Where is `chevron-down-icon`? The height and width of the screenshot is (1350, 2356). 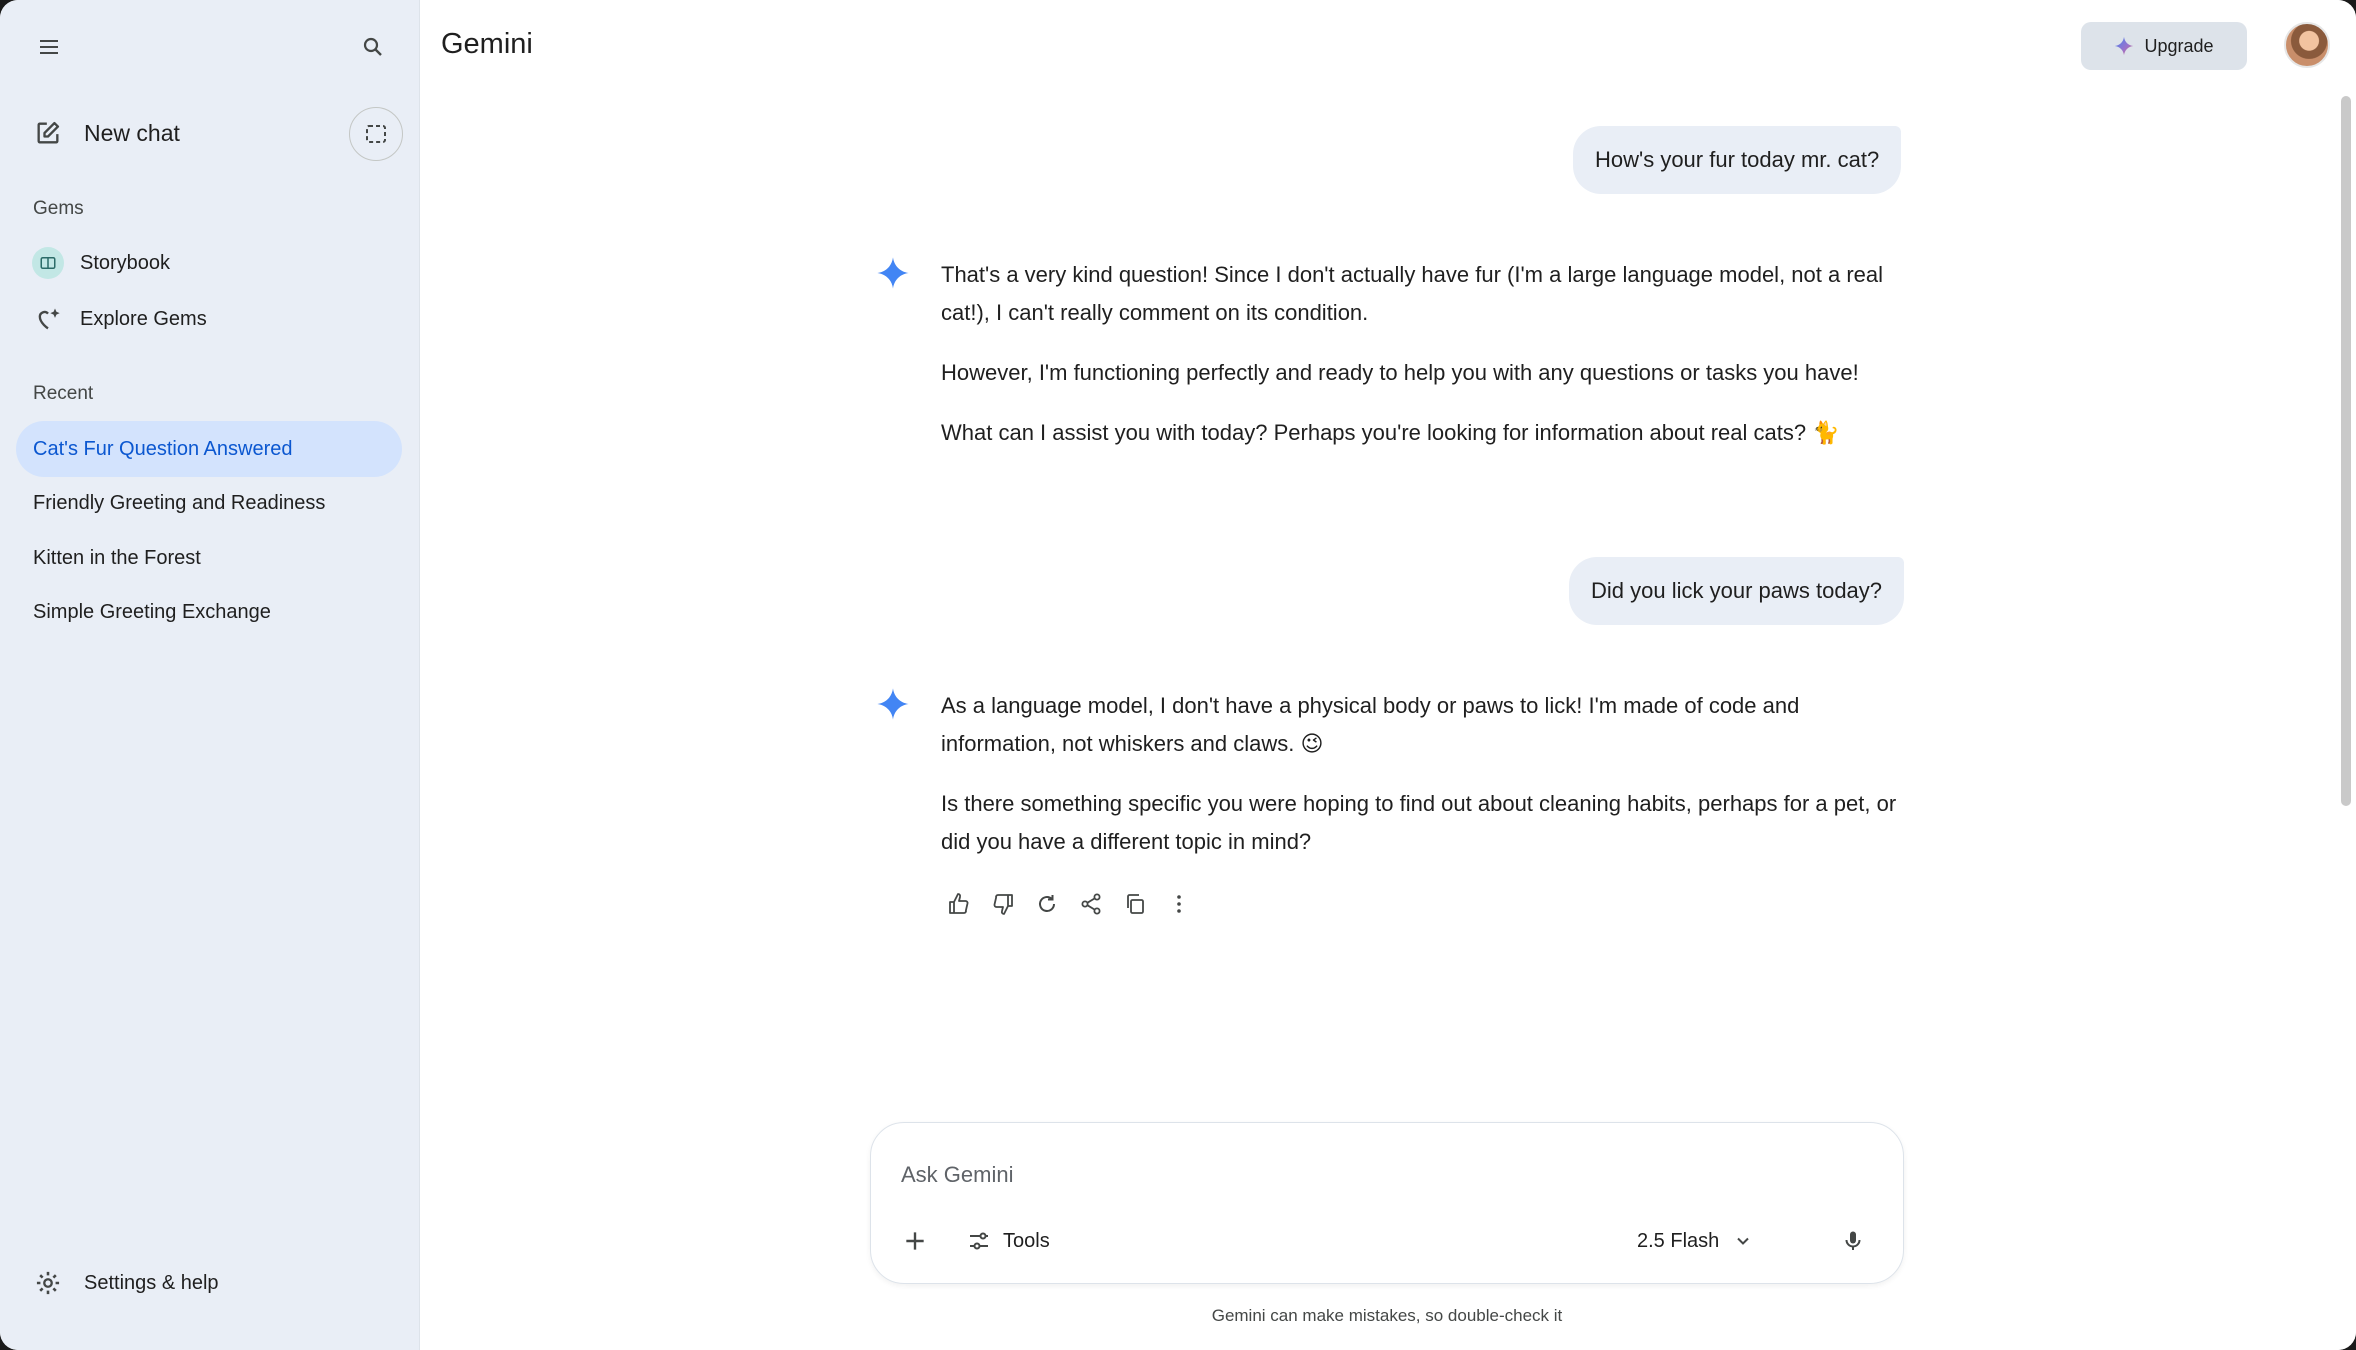
chevron-down-icon is located at coordinates (1743, 1241).